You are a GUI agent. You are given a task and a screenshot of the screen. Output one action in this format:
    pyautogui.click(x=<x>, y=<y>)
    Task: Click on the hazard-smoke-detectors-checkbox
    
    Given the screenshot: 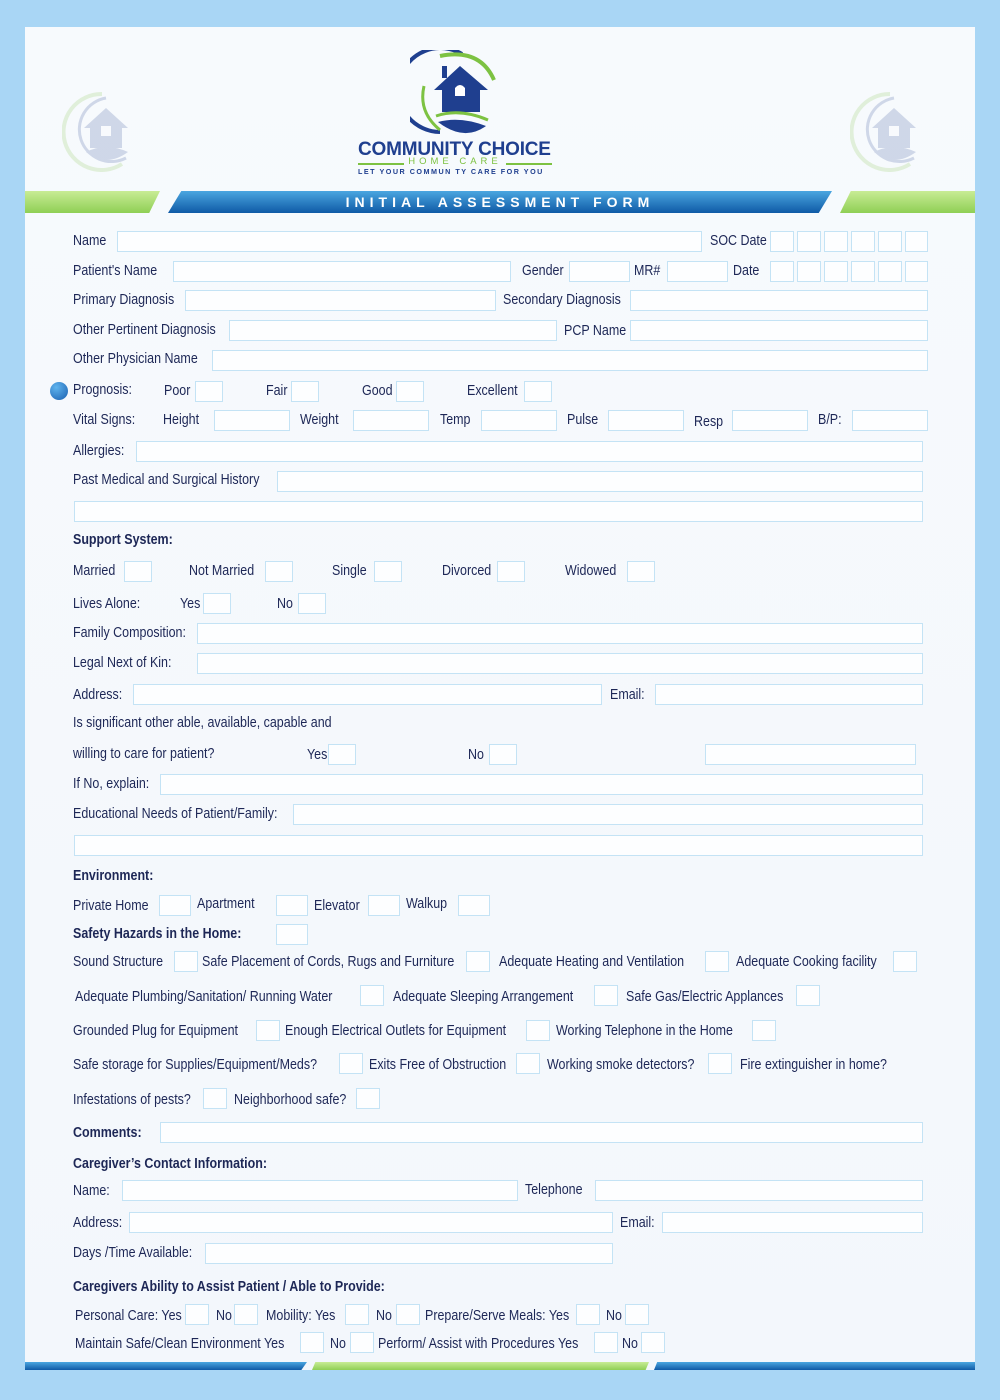 What is the action you would take?
    pyautogui.click(x=720, y=1063)
    